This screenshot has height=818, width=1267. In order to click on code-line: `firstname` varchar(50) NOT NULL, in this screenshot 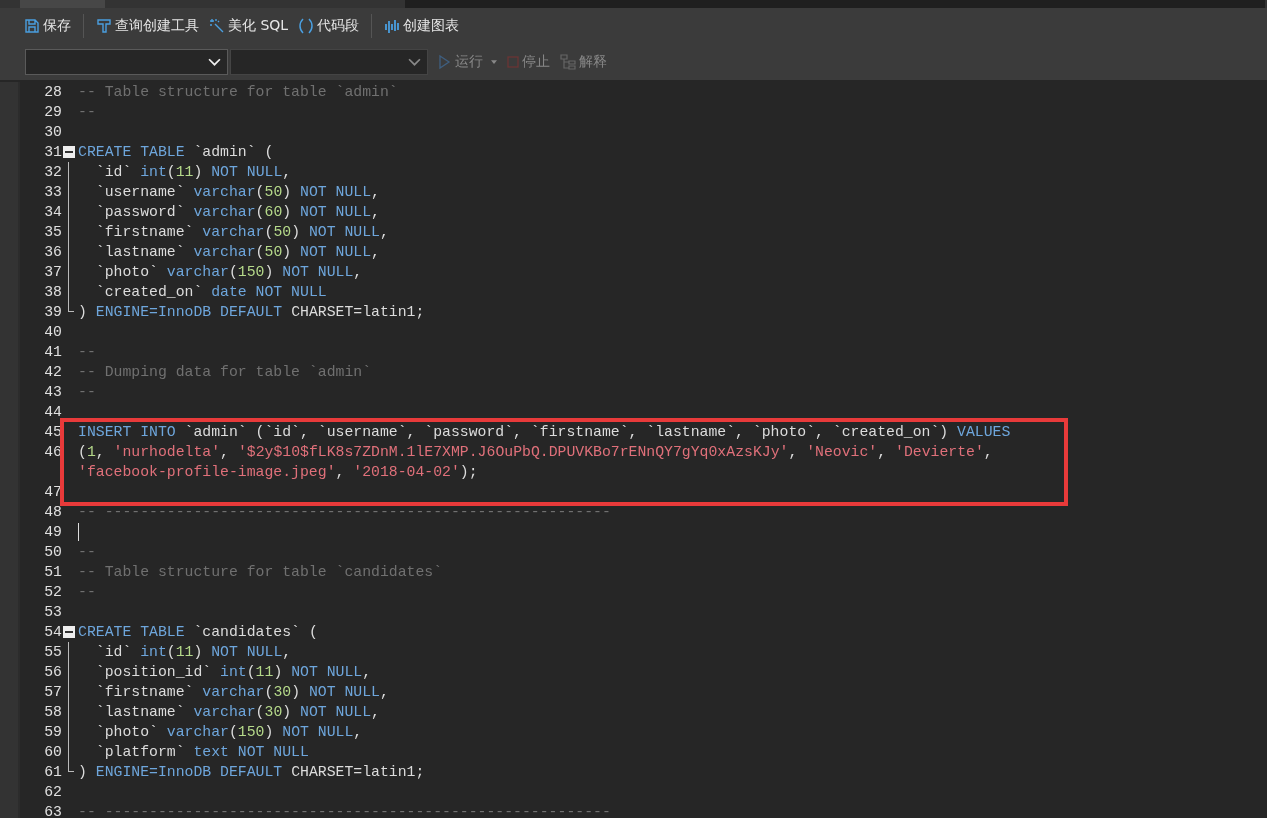, I will do `click(241, 232)`.